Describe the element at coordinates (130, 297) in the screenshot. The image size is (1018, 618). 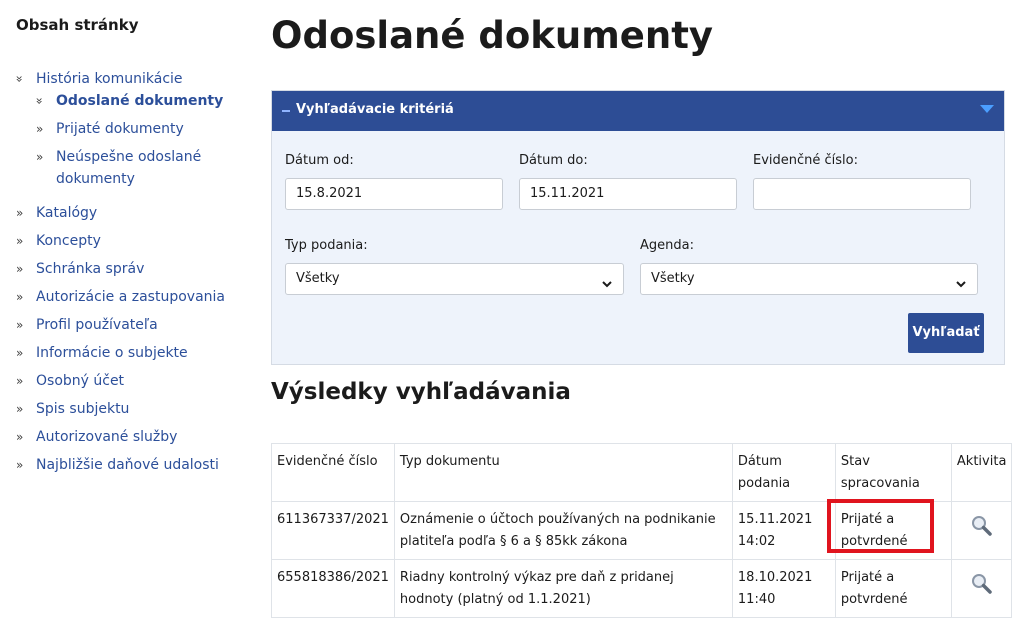
I see `sidebar-item-label: Autorizácie a zastupovania` at that location.